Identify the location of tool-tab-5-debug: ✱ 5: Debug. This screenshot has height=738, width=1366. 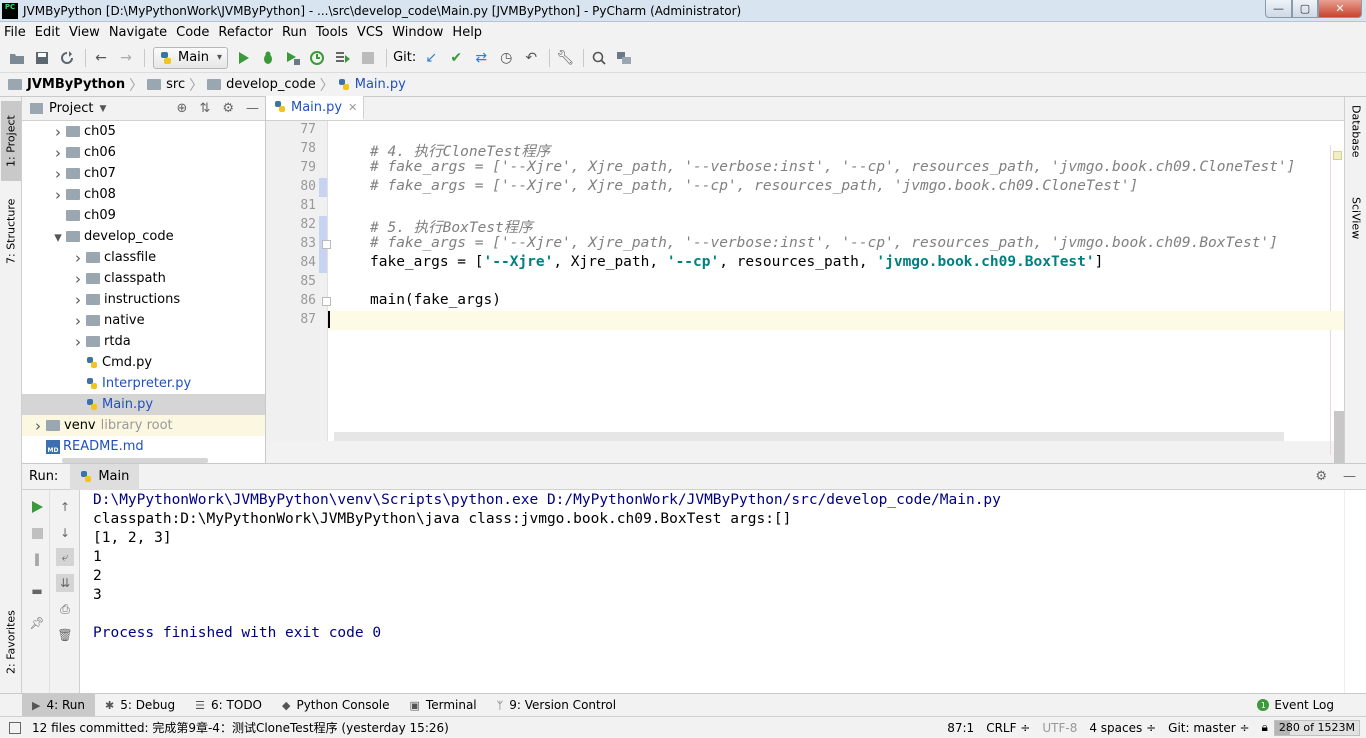
(140, 705).